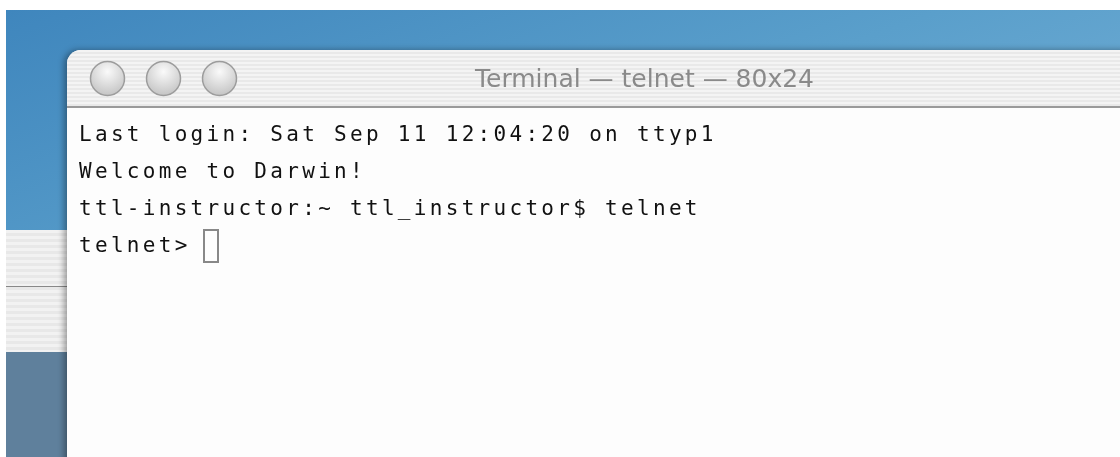  Describe the element at coordinates (135, 245) in the screenshot. I see `terminal-prompt: telnet>` at that location.